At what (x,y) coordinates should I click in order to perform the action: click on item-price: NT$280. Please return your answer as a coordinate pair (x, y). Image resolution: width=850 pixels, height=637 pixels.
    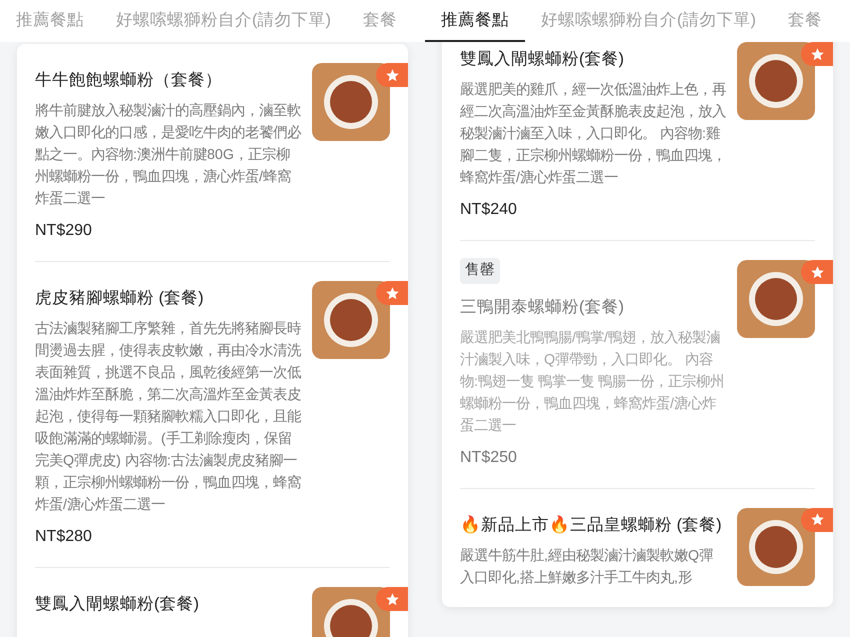
    Looking at the image, I should click on (64, 537).